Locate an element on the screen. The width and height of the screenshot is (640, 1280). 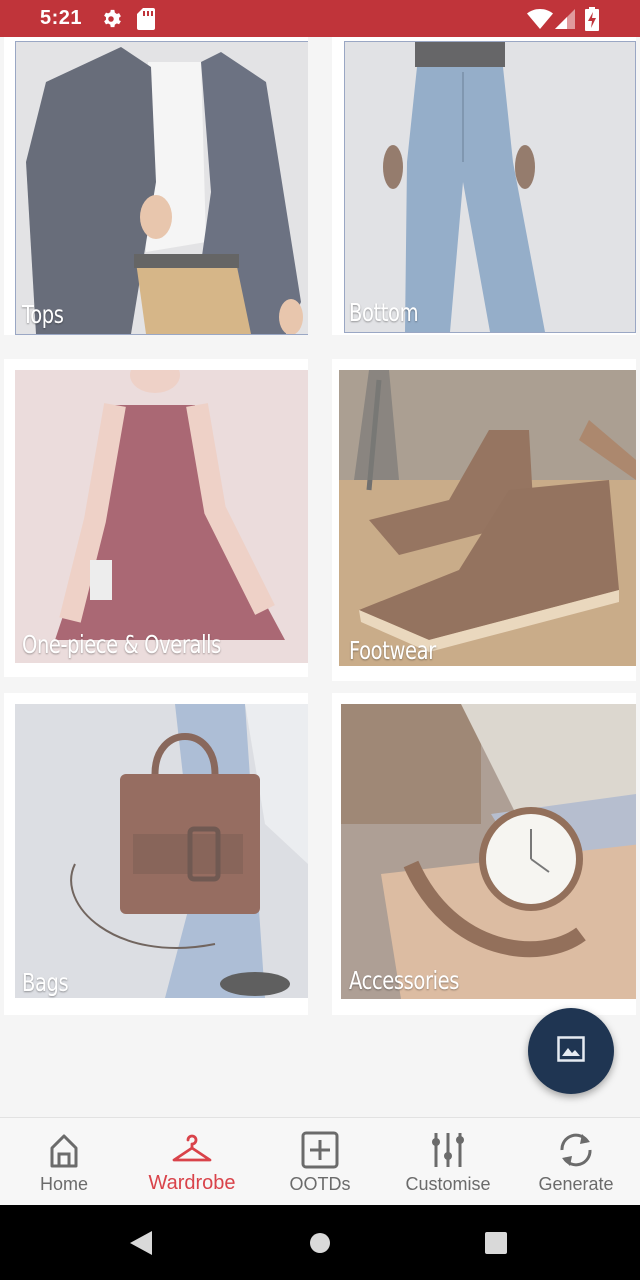
category-card-footwear: Footwear is located at coordinates (484, 520).